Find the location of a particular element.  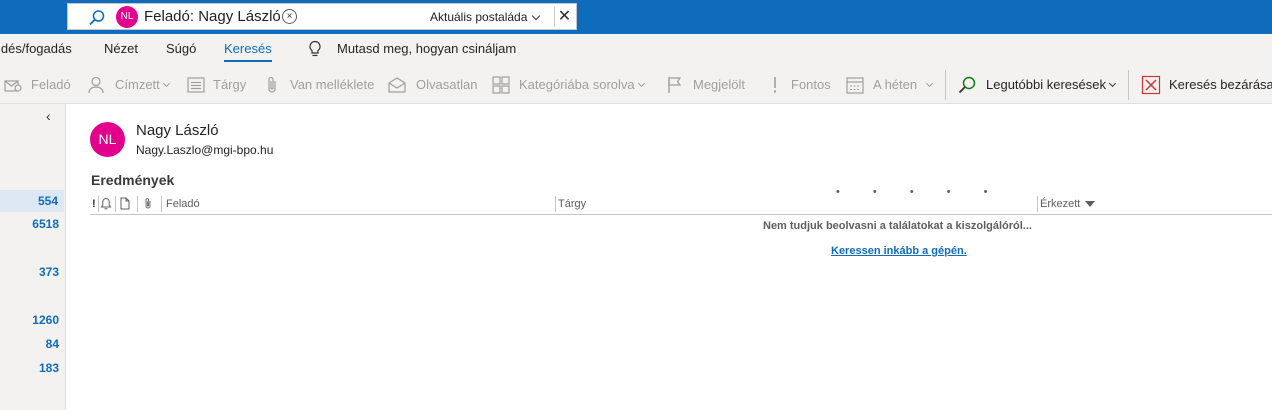

chip-avatar: NL is located at coordinates (127, 17).